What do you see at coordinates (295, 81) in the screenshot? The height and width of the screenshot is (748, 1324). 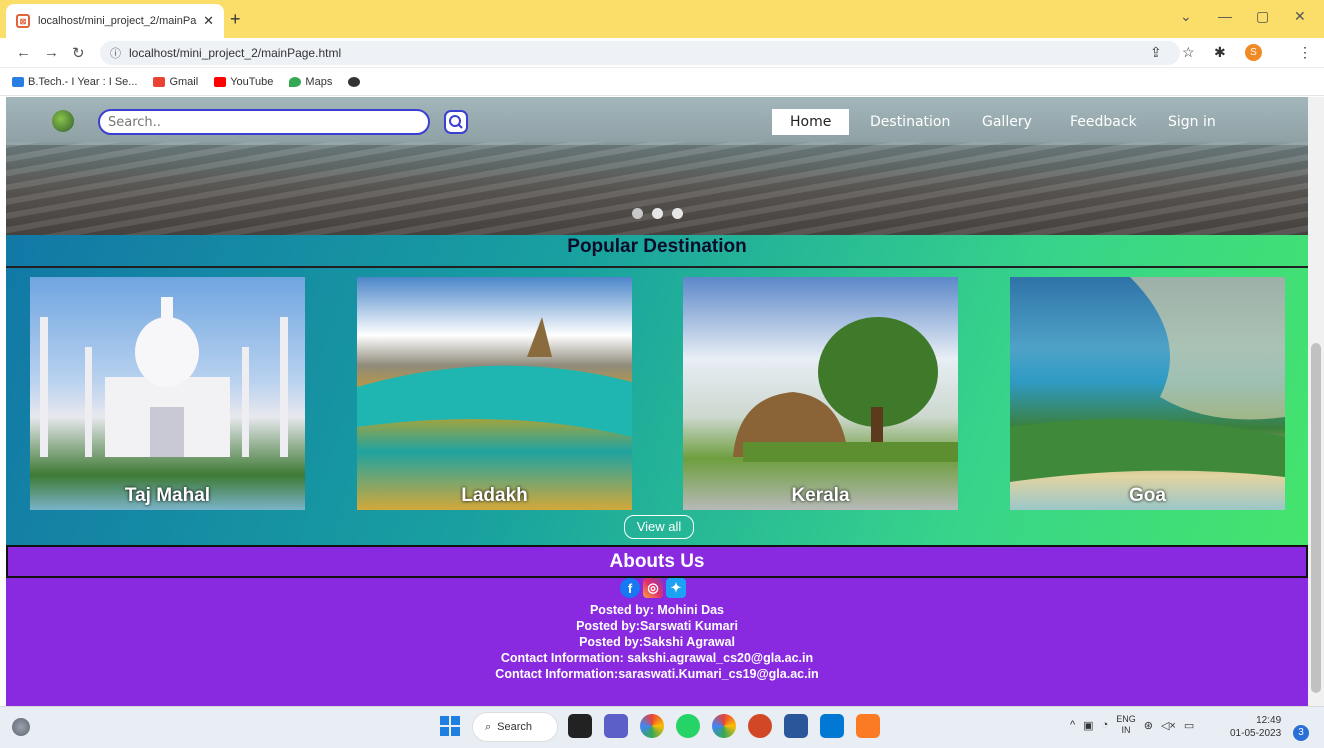 I see `maps-icon` at bounding box center [295, 81].